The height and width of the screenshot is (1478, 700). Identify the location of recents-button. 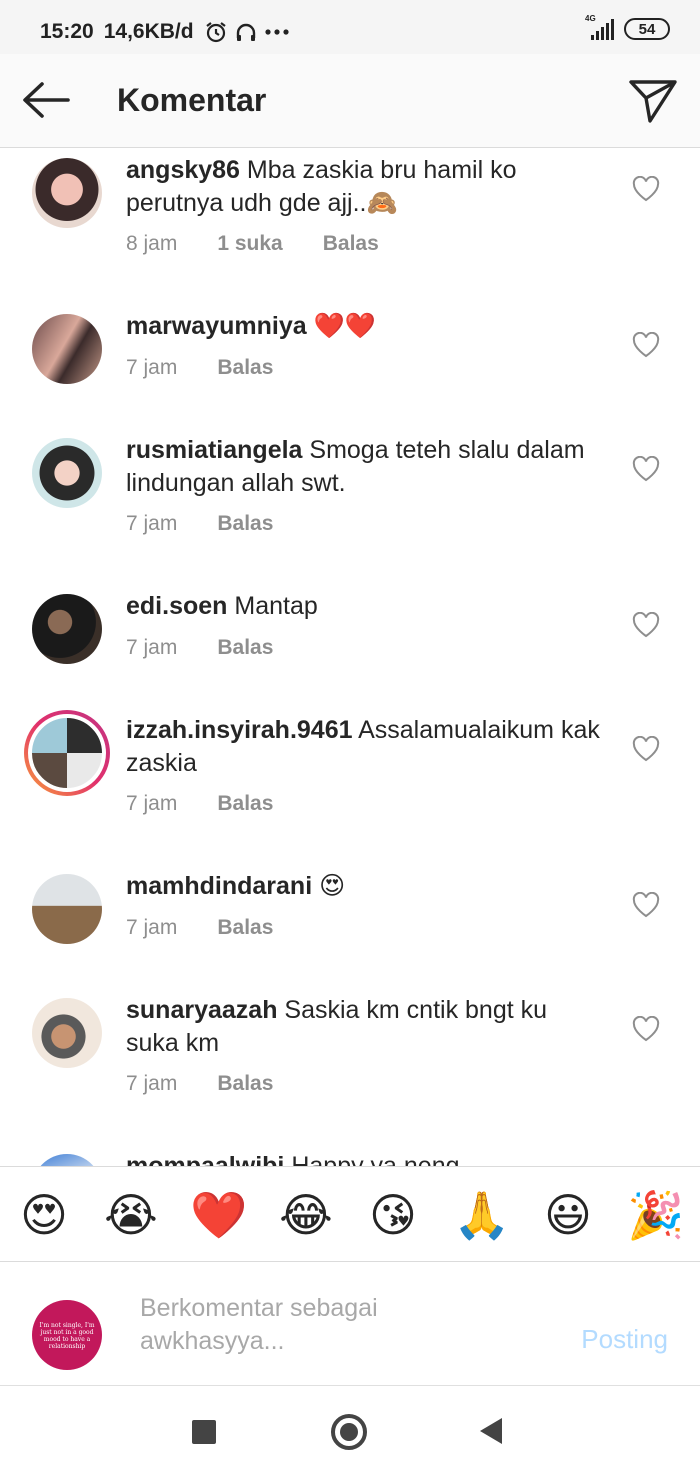
(204, 1432).